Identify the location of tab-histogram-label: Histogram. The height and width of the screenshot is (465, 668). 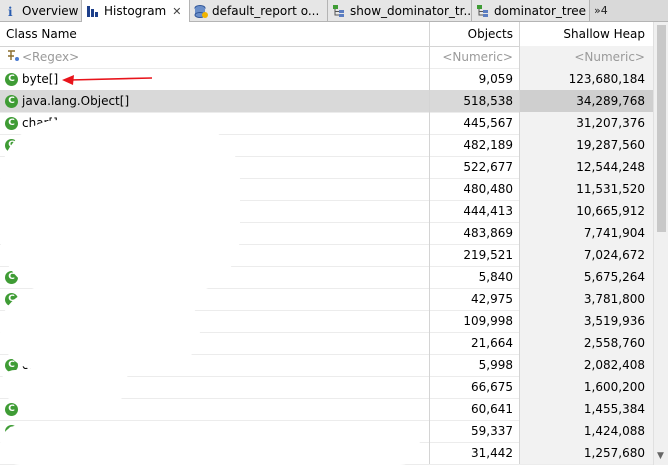
(135, 11).